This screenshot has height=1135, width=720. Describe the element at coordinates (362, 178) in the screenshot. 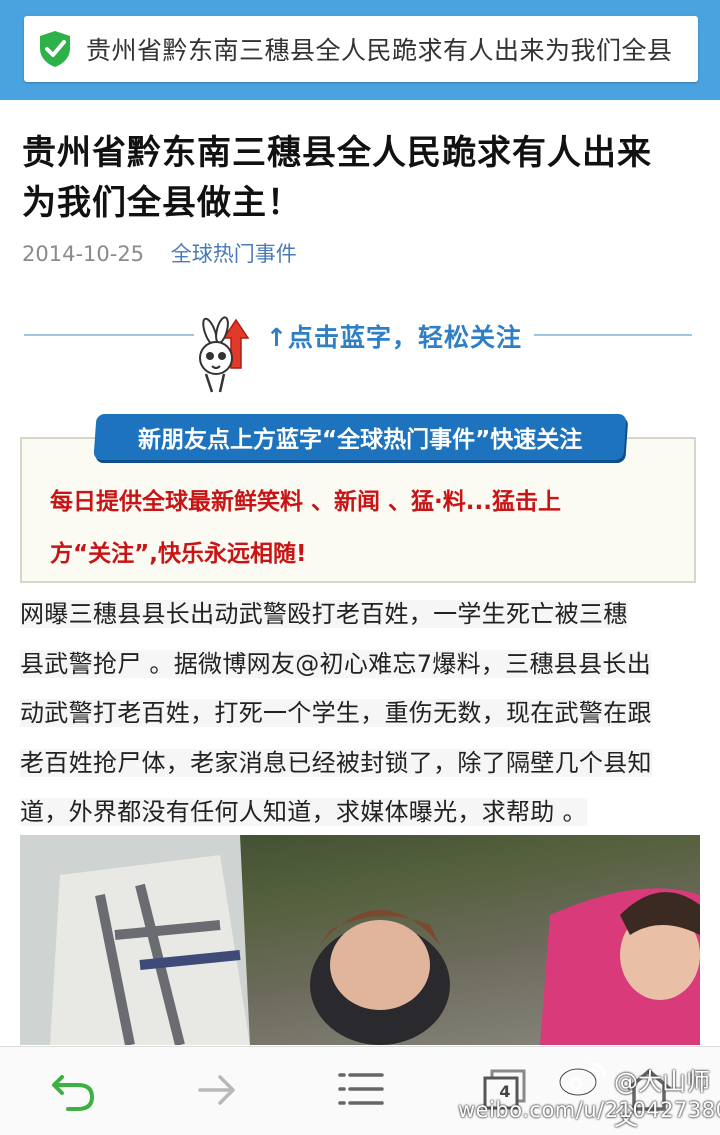

I see `article-title: 贵州省黔东南三穗县全人民跪求有人出来 为我们全县做主！` at that location.